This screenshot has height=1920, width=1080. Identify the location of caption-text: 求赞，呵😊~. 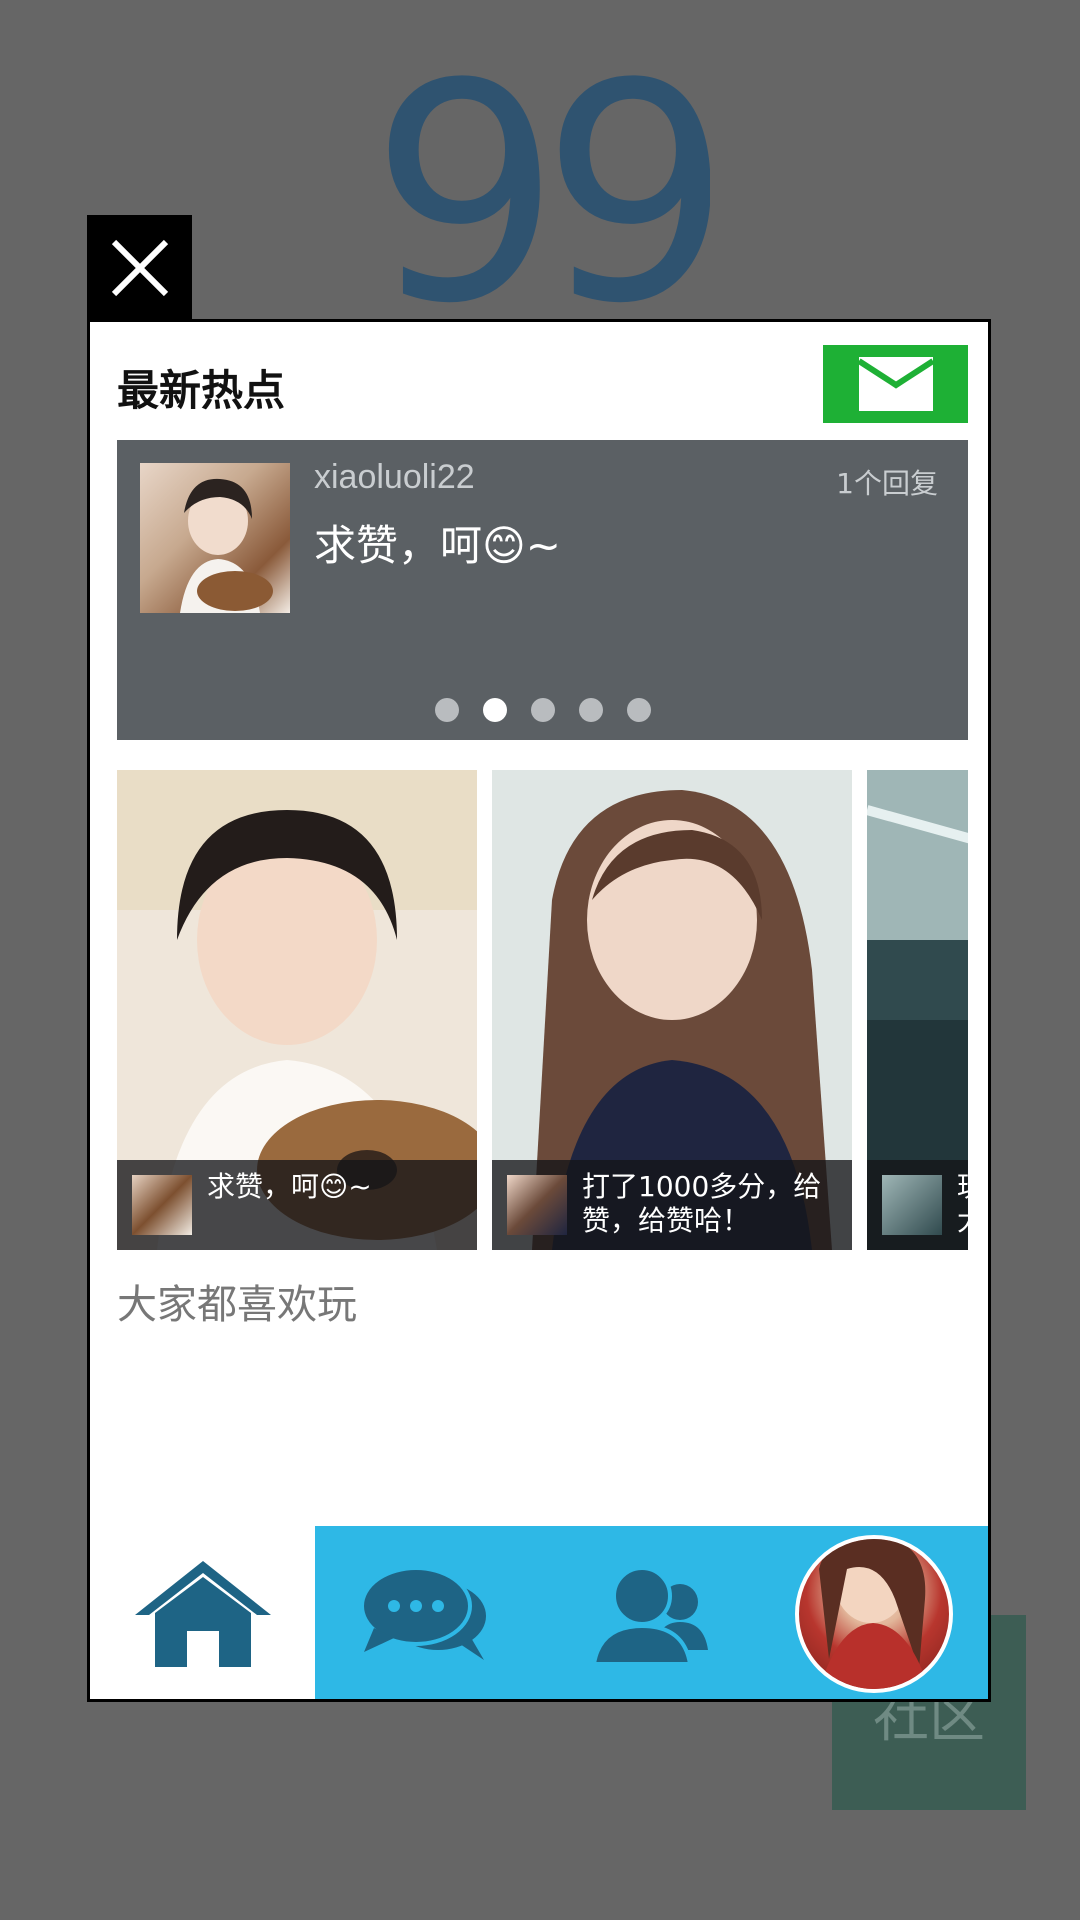
(289, 1186).